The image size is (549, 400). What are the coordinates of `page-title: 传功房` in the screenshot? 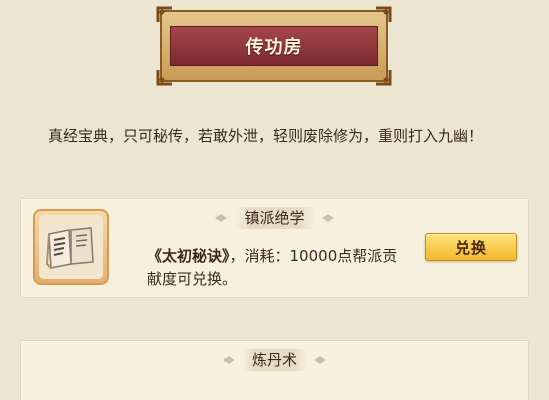 It's located at (274, 47).